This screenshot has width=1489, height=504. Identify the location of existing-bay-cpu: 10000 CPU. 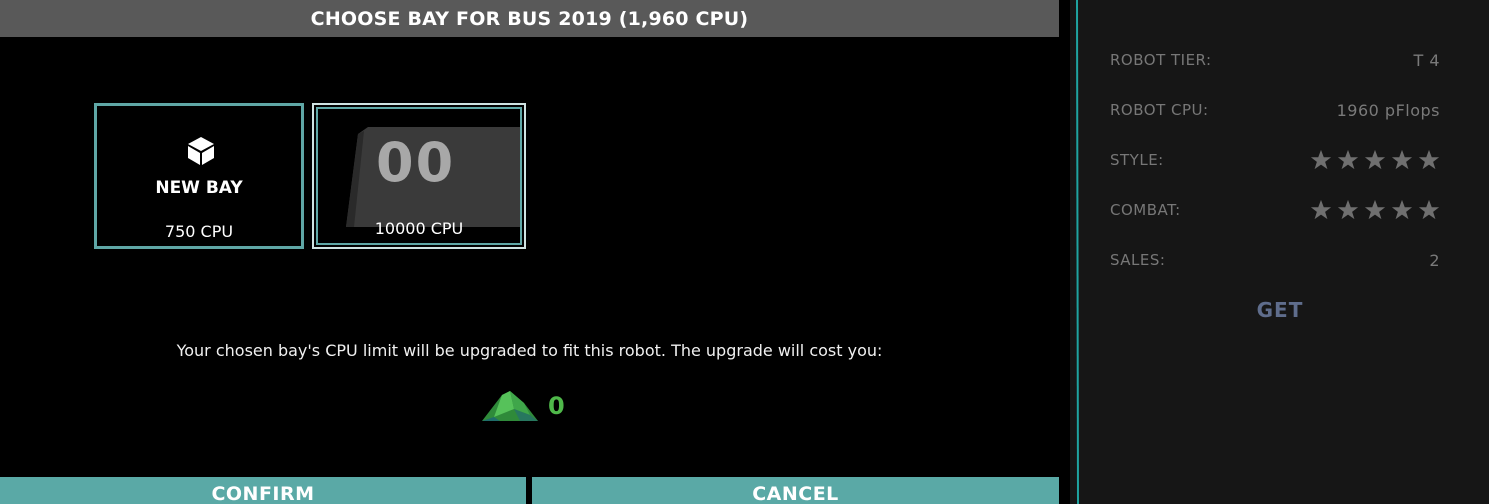
(419, 228).